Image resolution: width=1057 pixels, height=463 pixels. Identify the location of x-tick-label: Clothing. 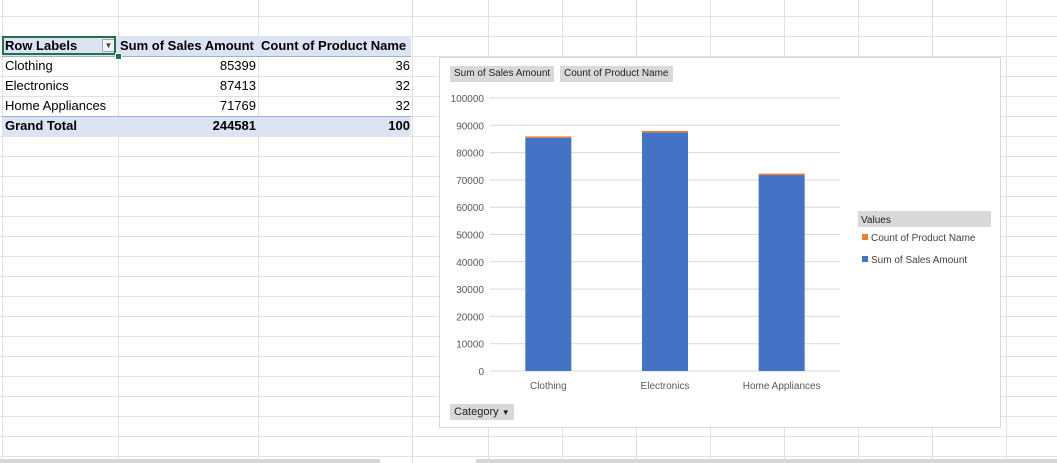
(548, 386).